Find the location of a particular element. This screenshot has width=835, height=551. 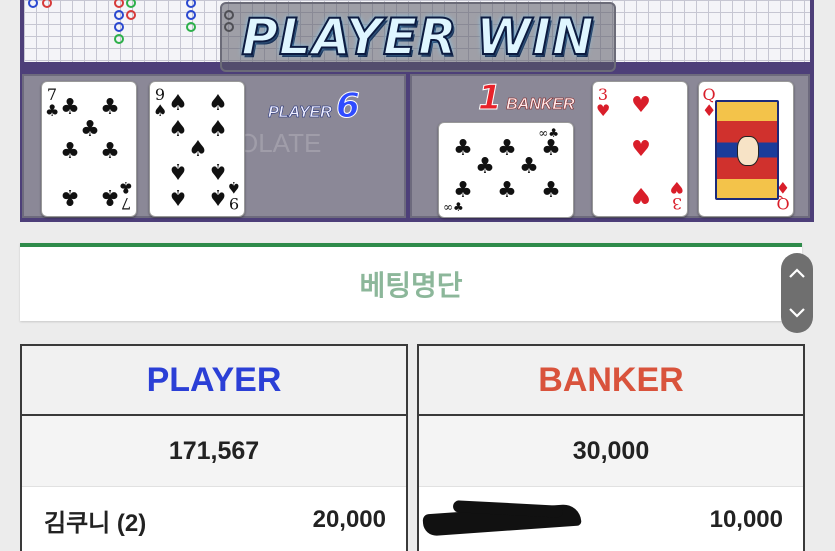

banker-bet-header: BANKER is located at coordinates (611, 381).